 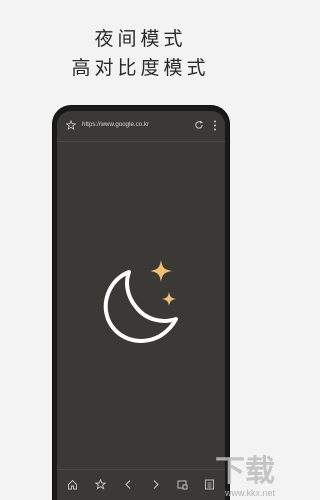 What do you see at coordinates (249, 493) in the screenshot?
I see `watermark-site: www.kkx.net` at bounding box center [249, 493].